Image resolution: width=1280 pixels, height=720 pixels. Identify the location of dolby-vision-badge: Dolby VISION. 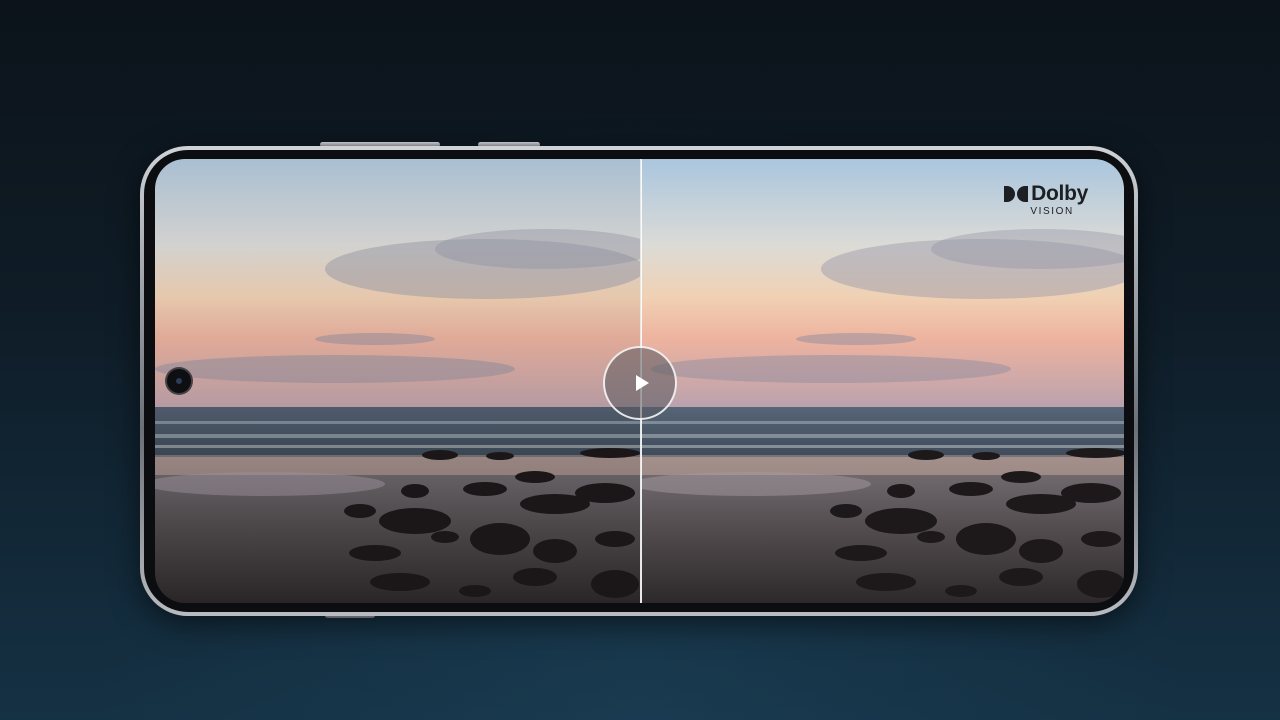
(1046, 200).